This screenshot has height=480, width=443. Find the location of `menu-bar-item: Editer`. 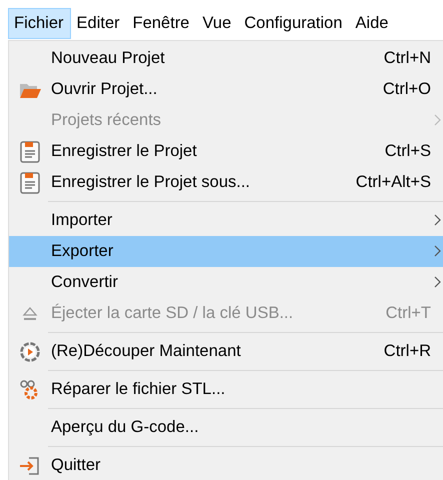

menu-bar-item: Editer is located at coordinates (98, 23).